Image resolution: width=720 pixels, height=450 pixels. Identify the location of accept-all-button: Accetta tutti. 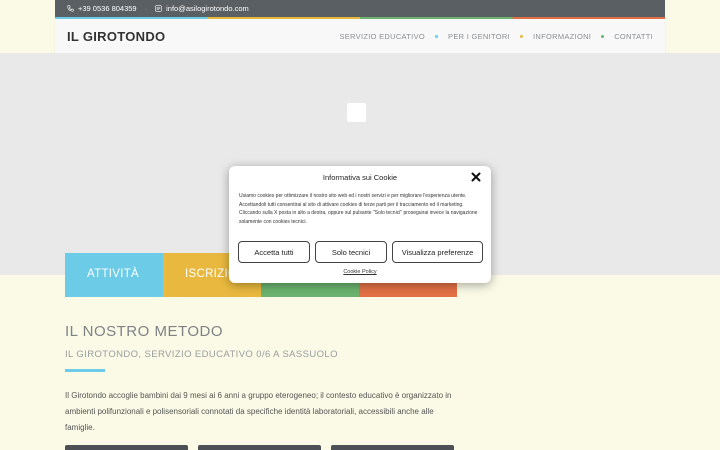
(274, 252).